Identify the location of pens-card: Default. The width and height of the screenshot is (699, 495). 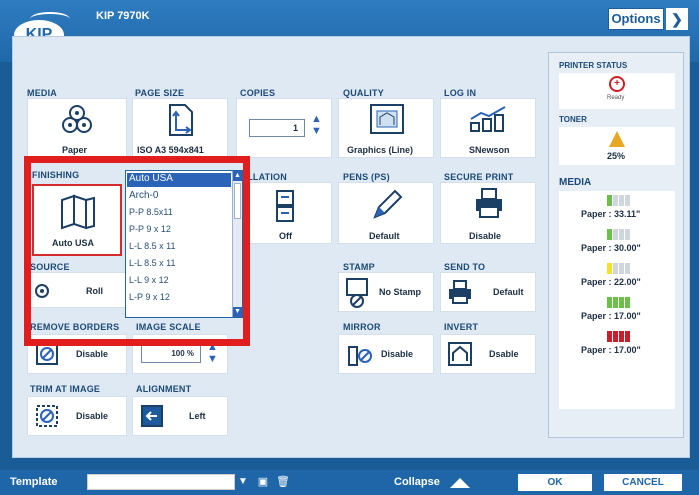
(386, 213).